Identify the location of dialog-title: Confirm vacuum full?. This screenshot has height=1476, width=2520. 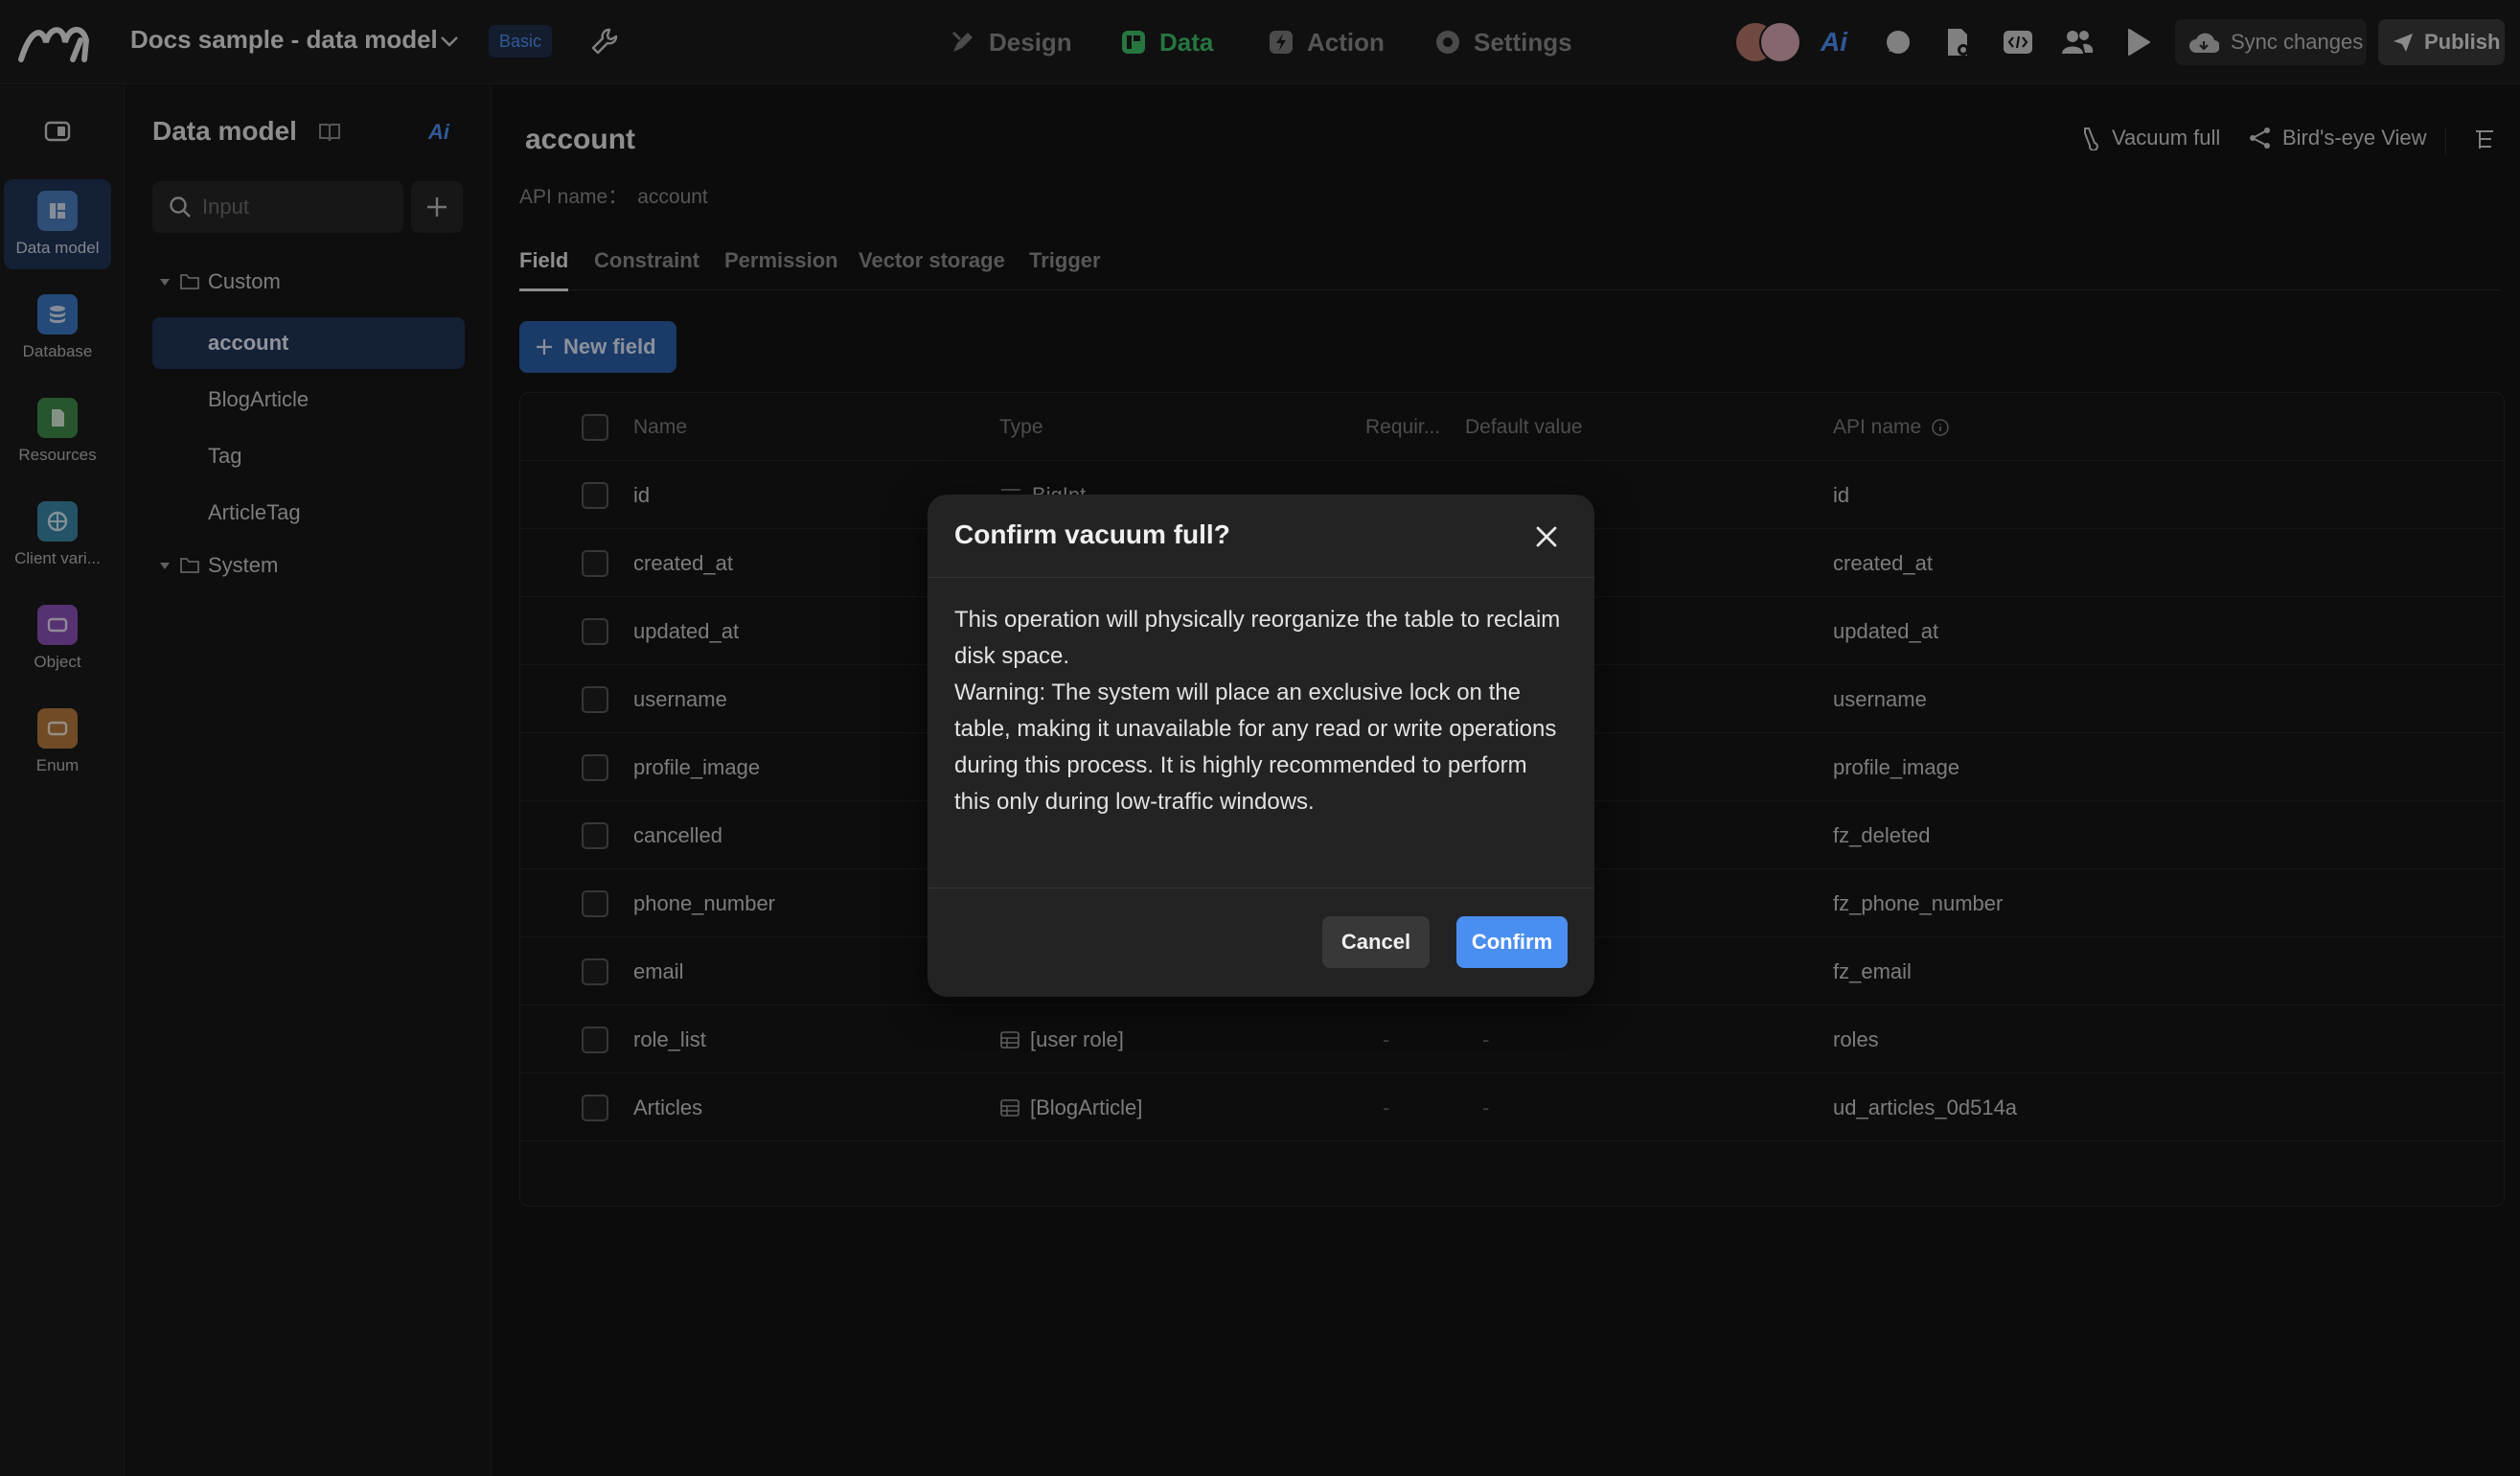
(1092, 534).